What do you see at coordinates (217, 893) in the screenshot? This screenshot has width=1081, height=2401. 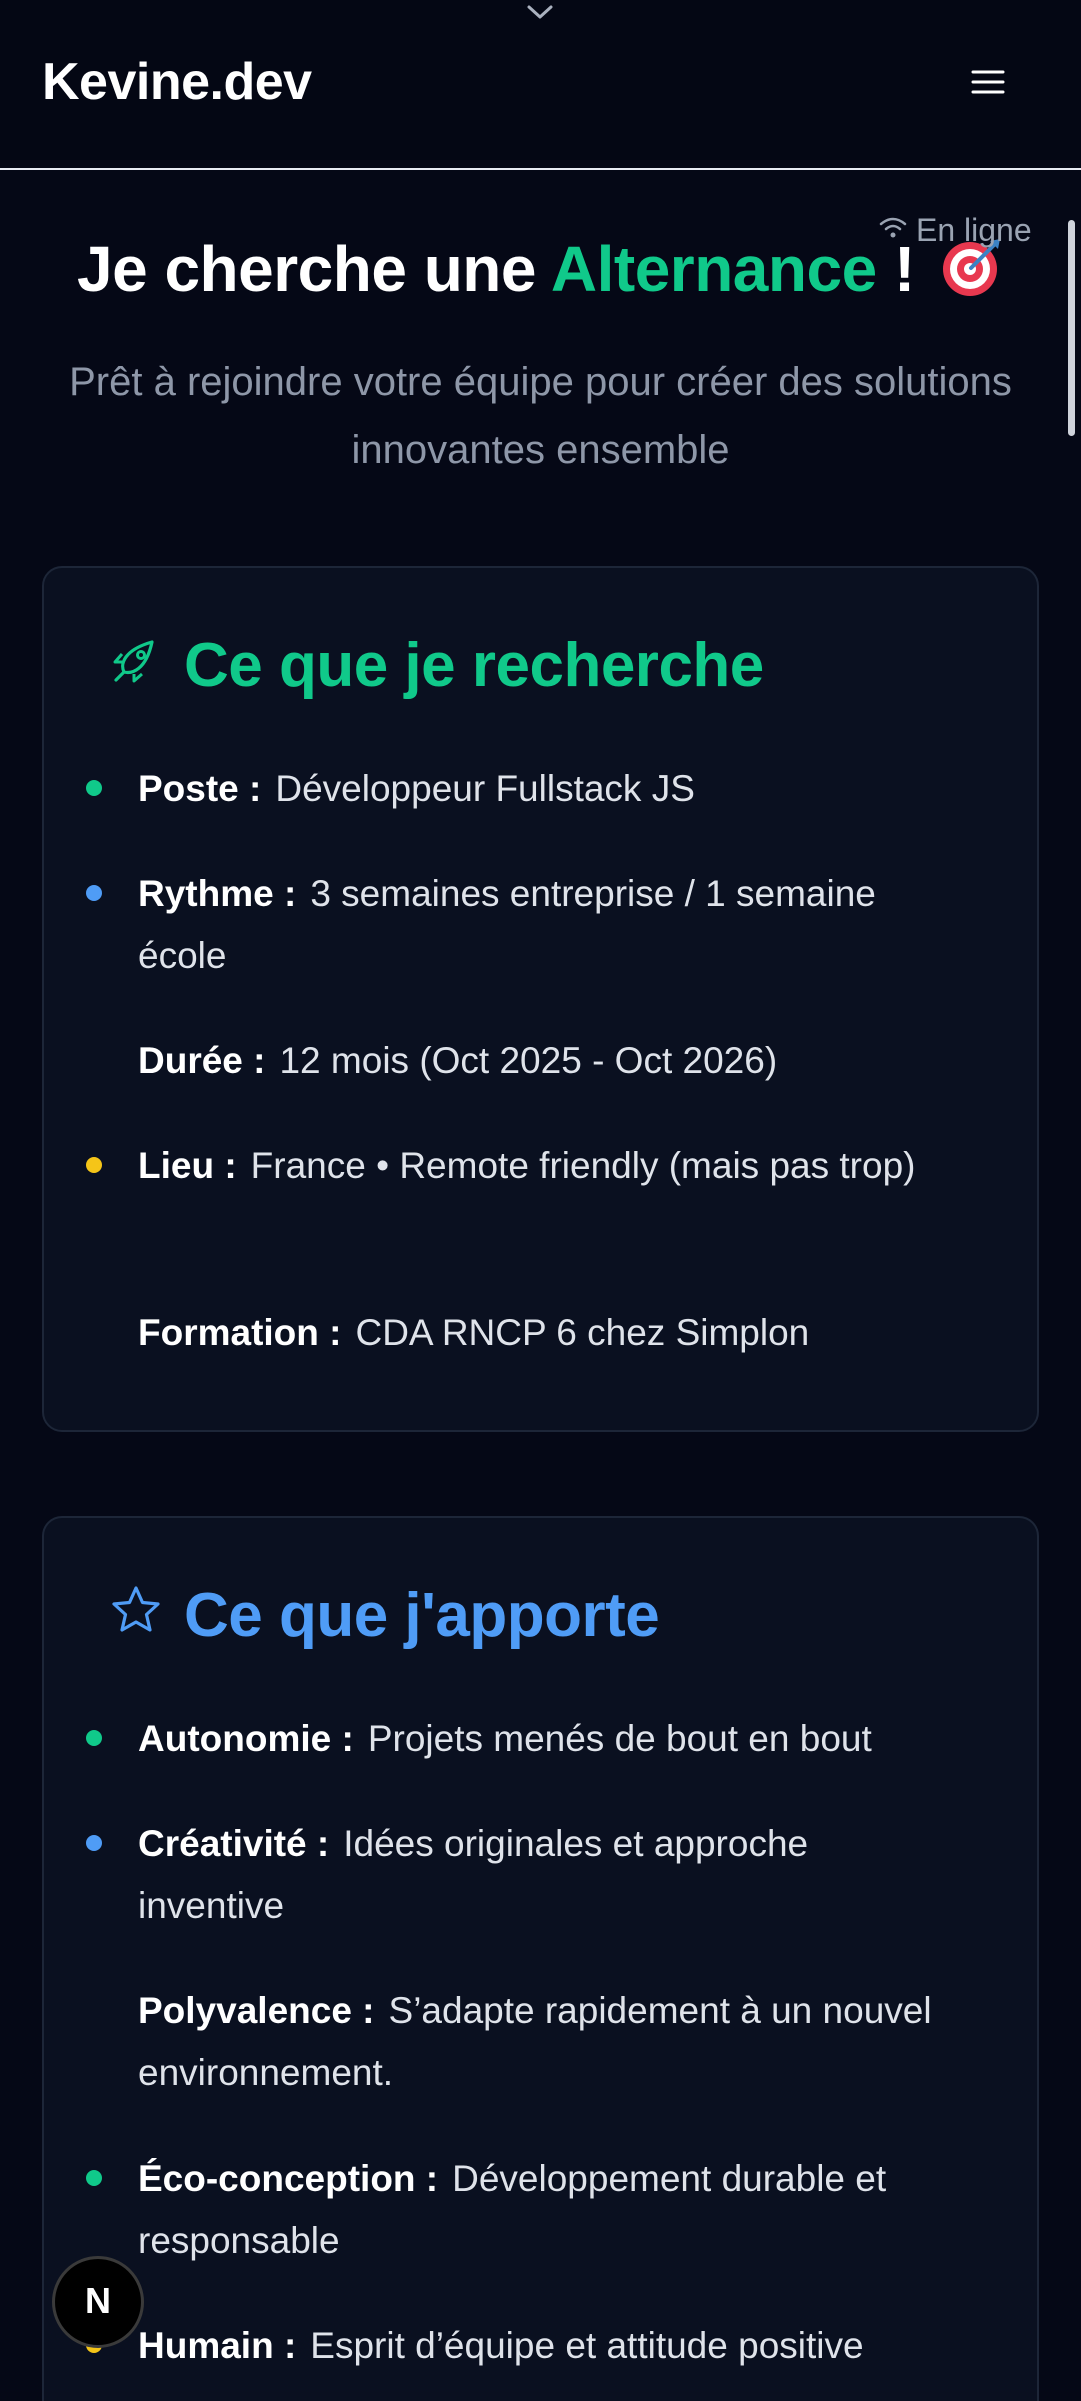 I see `item-label: Rythme :` at bounding box center [217, 893].